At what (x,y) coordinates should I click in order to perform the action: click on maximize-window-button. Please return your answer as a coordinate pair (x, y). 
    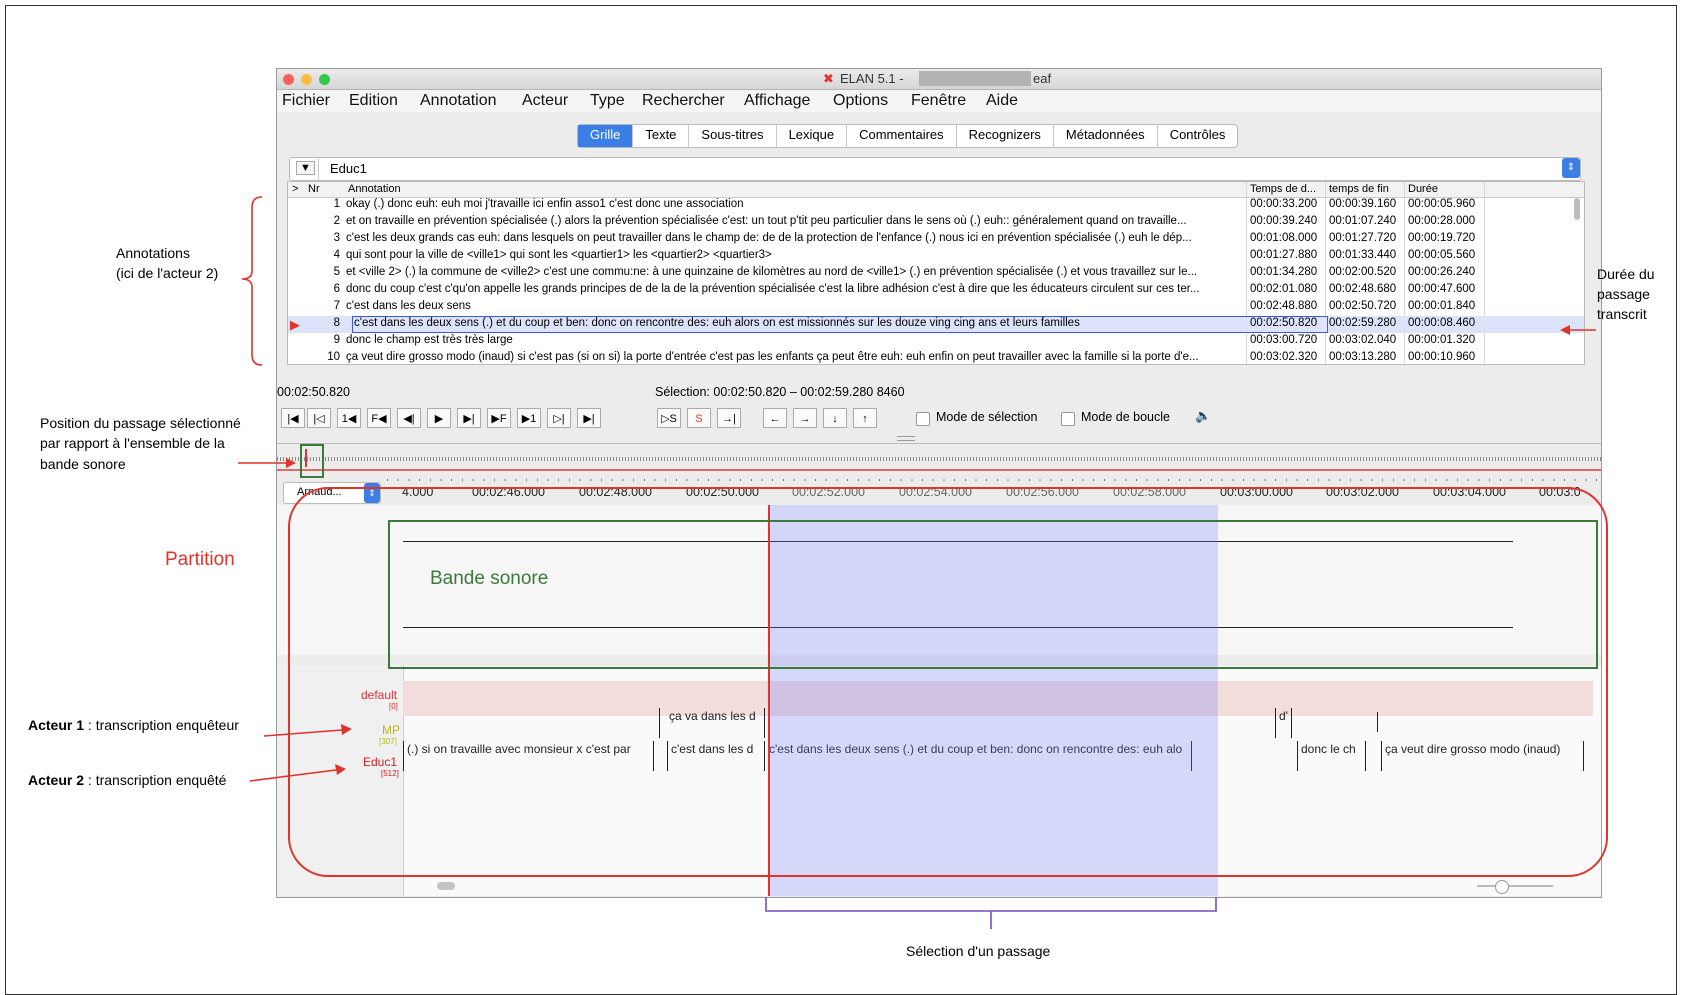
    Looking at the image, I should click on (324, 79).